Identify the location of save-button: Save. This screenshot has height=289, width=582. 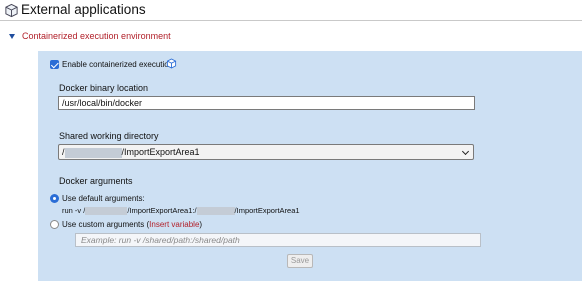
(300, 261).